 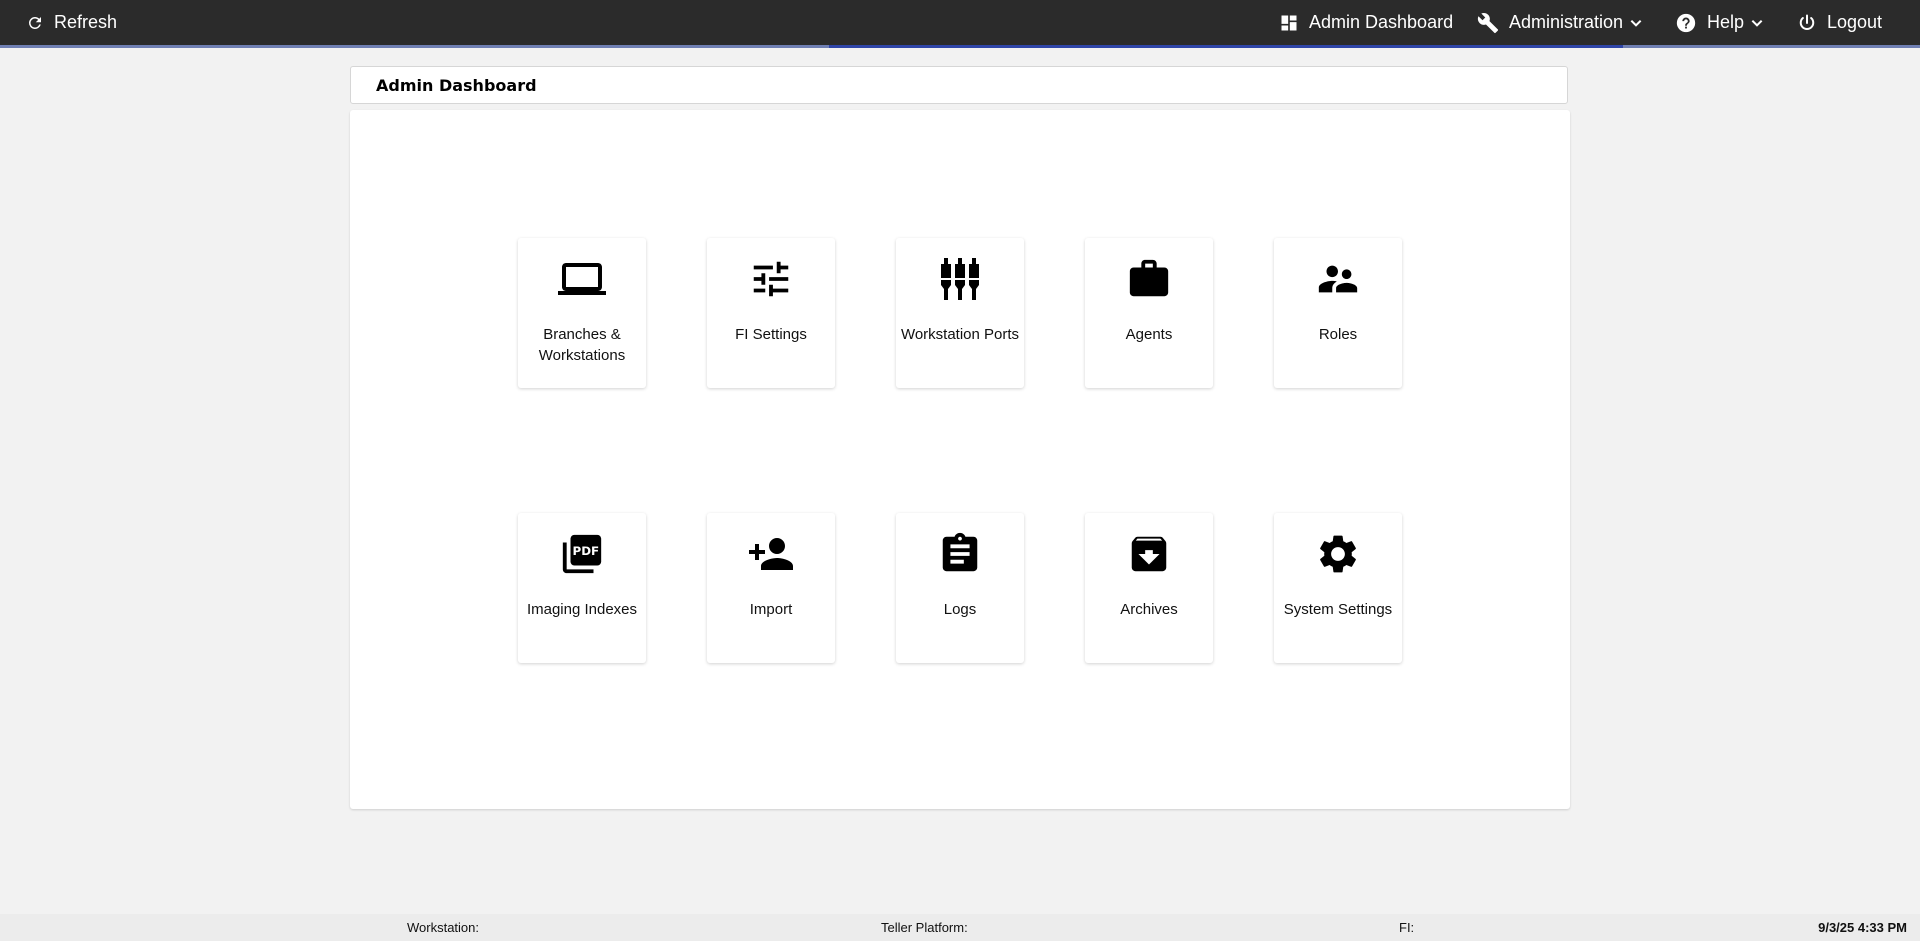 What do you see at coordinates (1149, 588) in the screenshot?
I see `tile-archives: Archives` at bounding box center [1149, 588].